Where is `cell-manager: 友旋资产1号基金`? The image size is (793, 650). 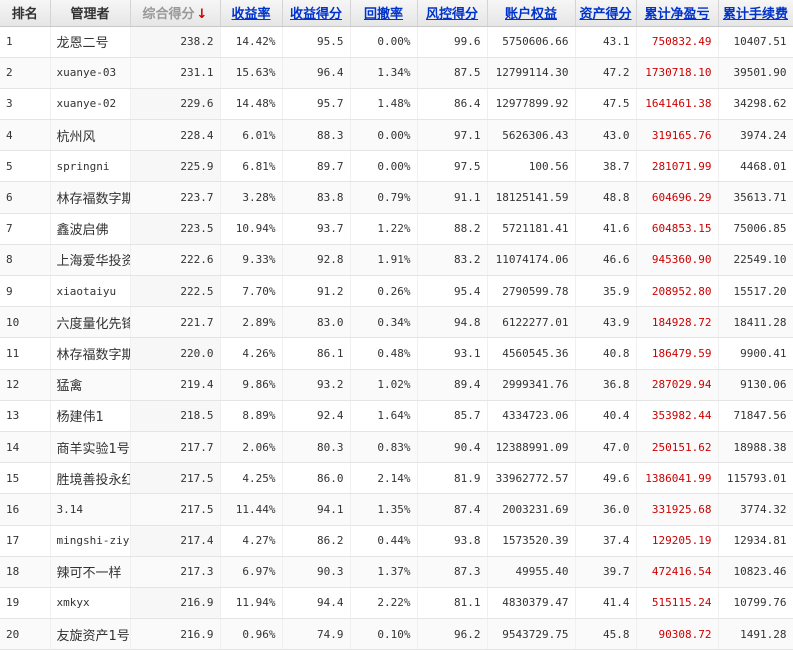 cell-manager: 友旋资产1号基金 is located at coordinates (90, 634).